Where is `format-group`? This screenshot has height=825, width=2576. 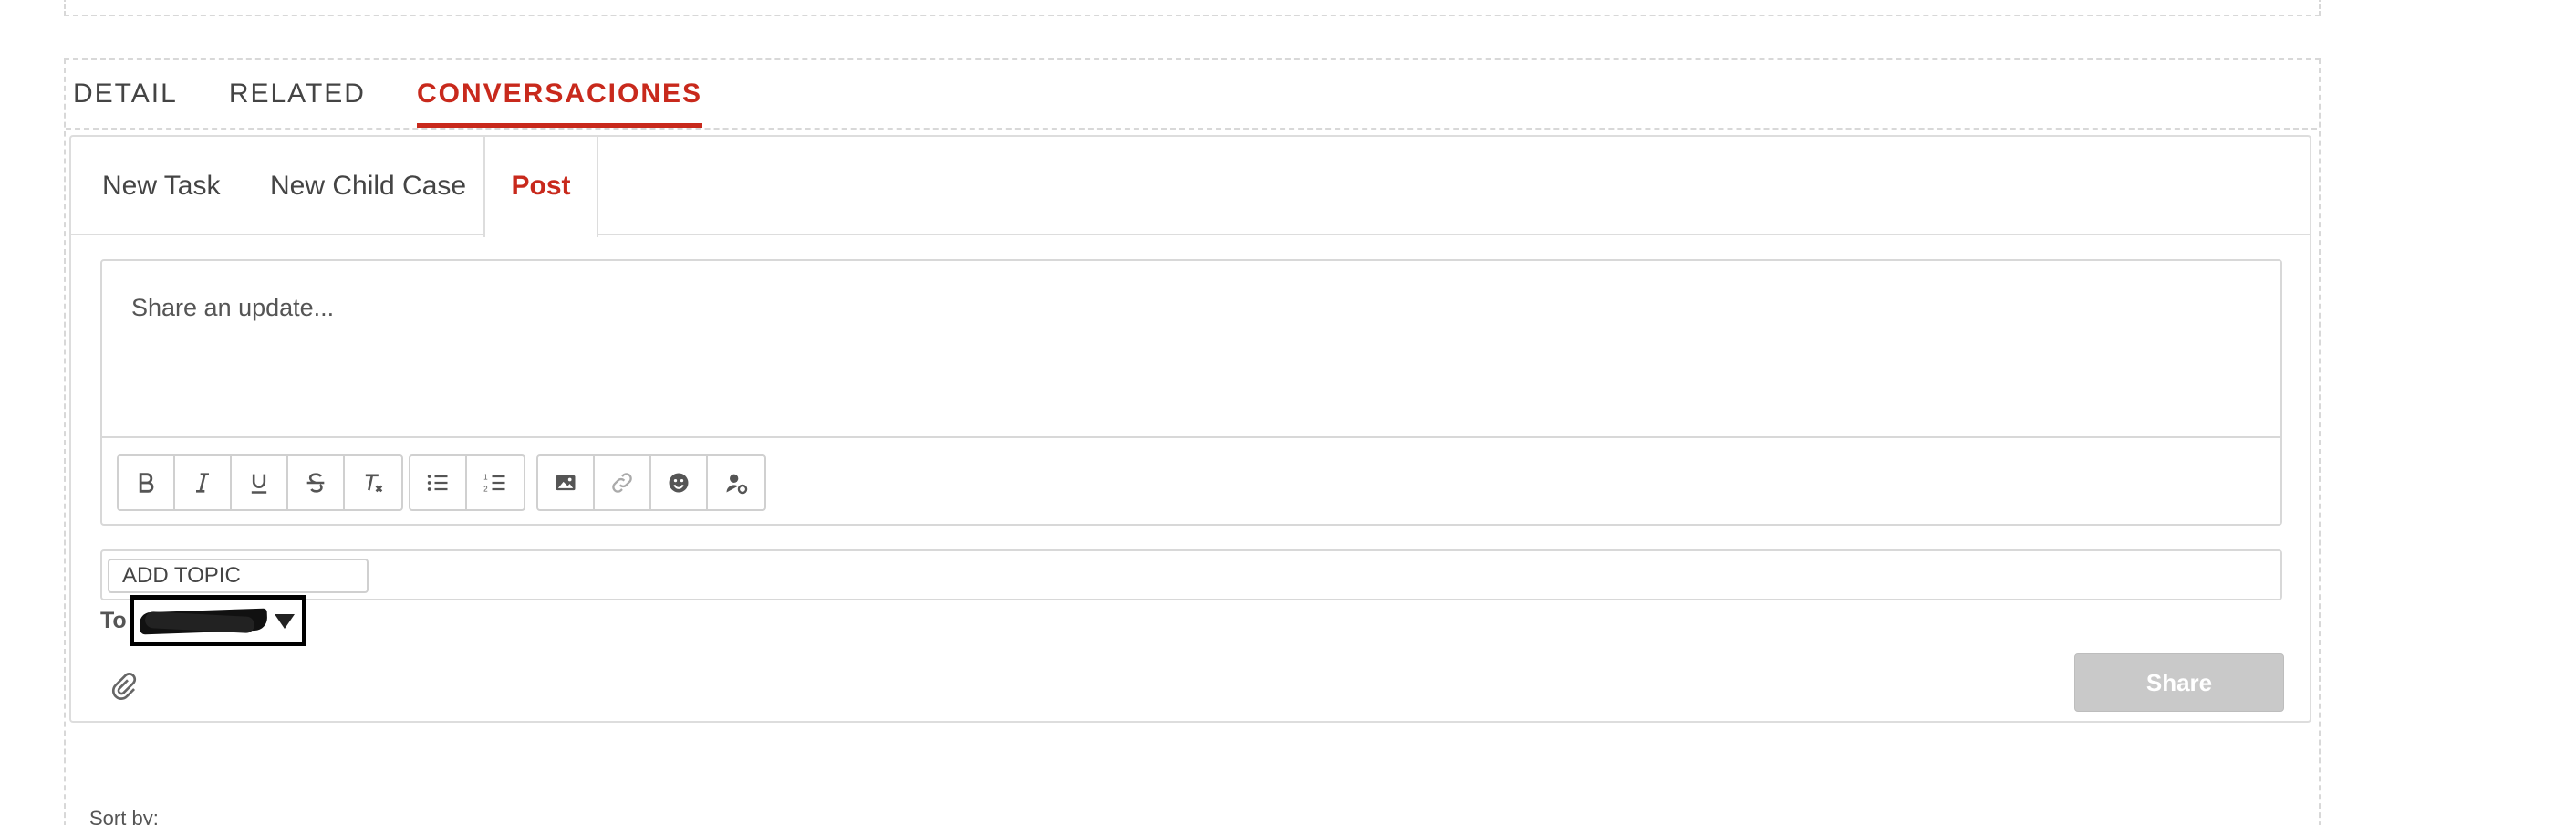
format-group is located at coordinates (260, 482).